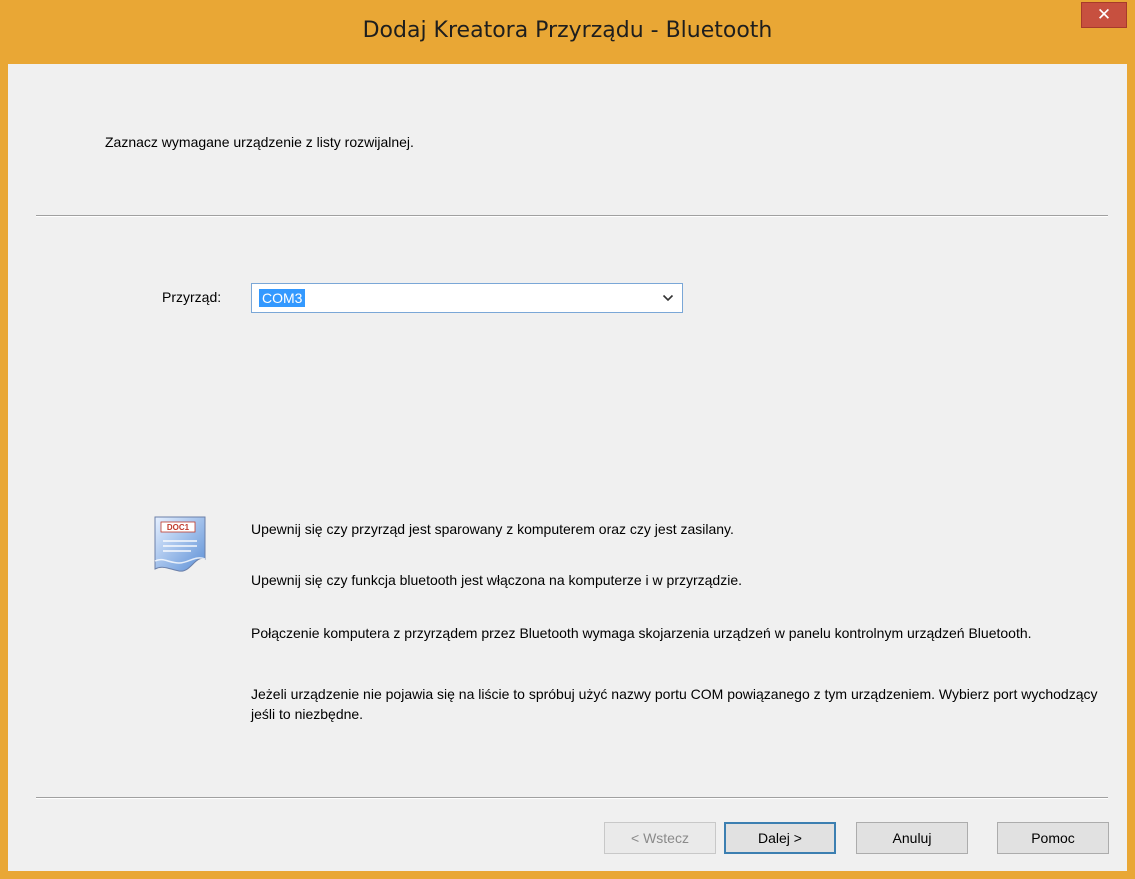 The height and width of the screenshot is (879, 1135). What do you see at coordinates (192, 297) in the screenshot?
I see `device-label: Przyrząd:` at bounding box center [192, 297].